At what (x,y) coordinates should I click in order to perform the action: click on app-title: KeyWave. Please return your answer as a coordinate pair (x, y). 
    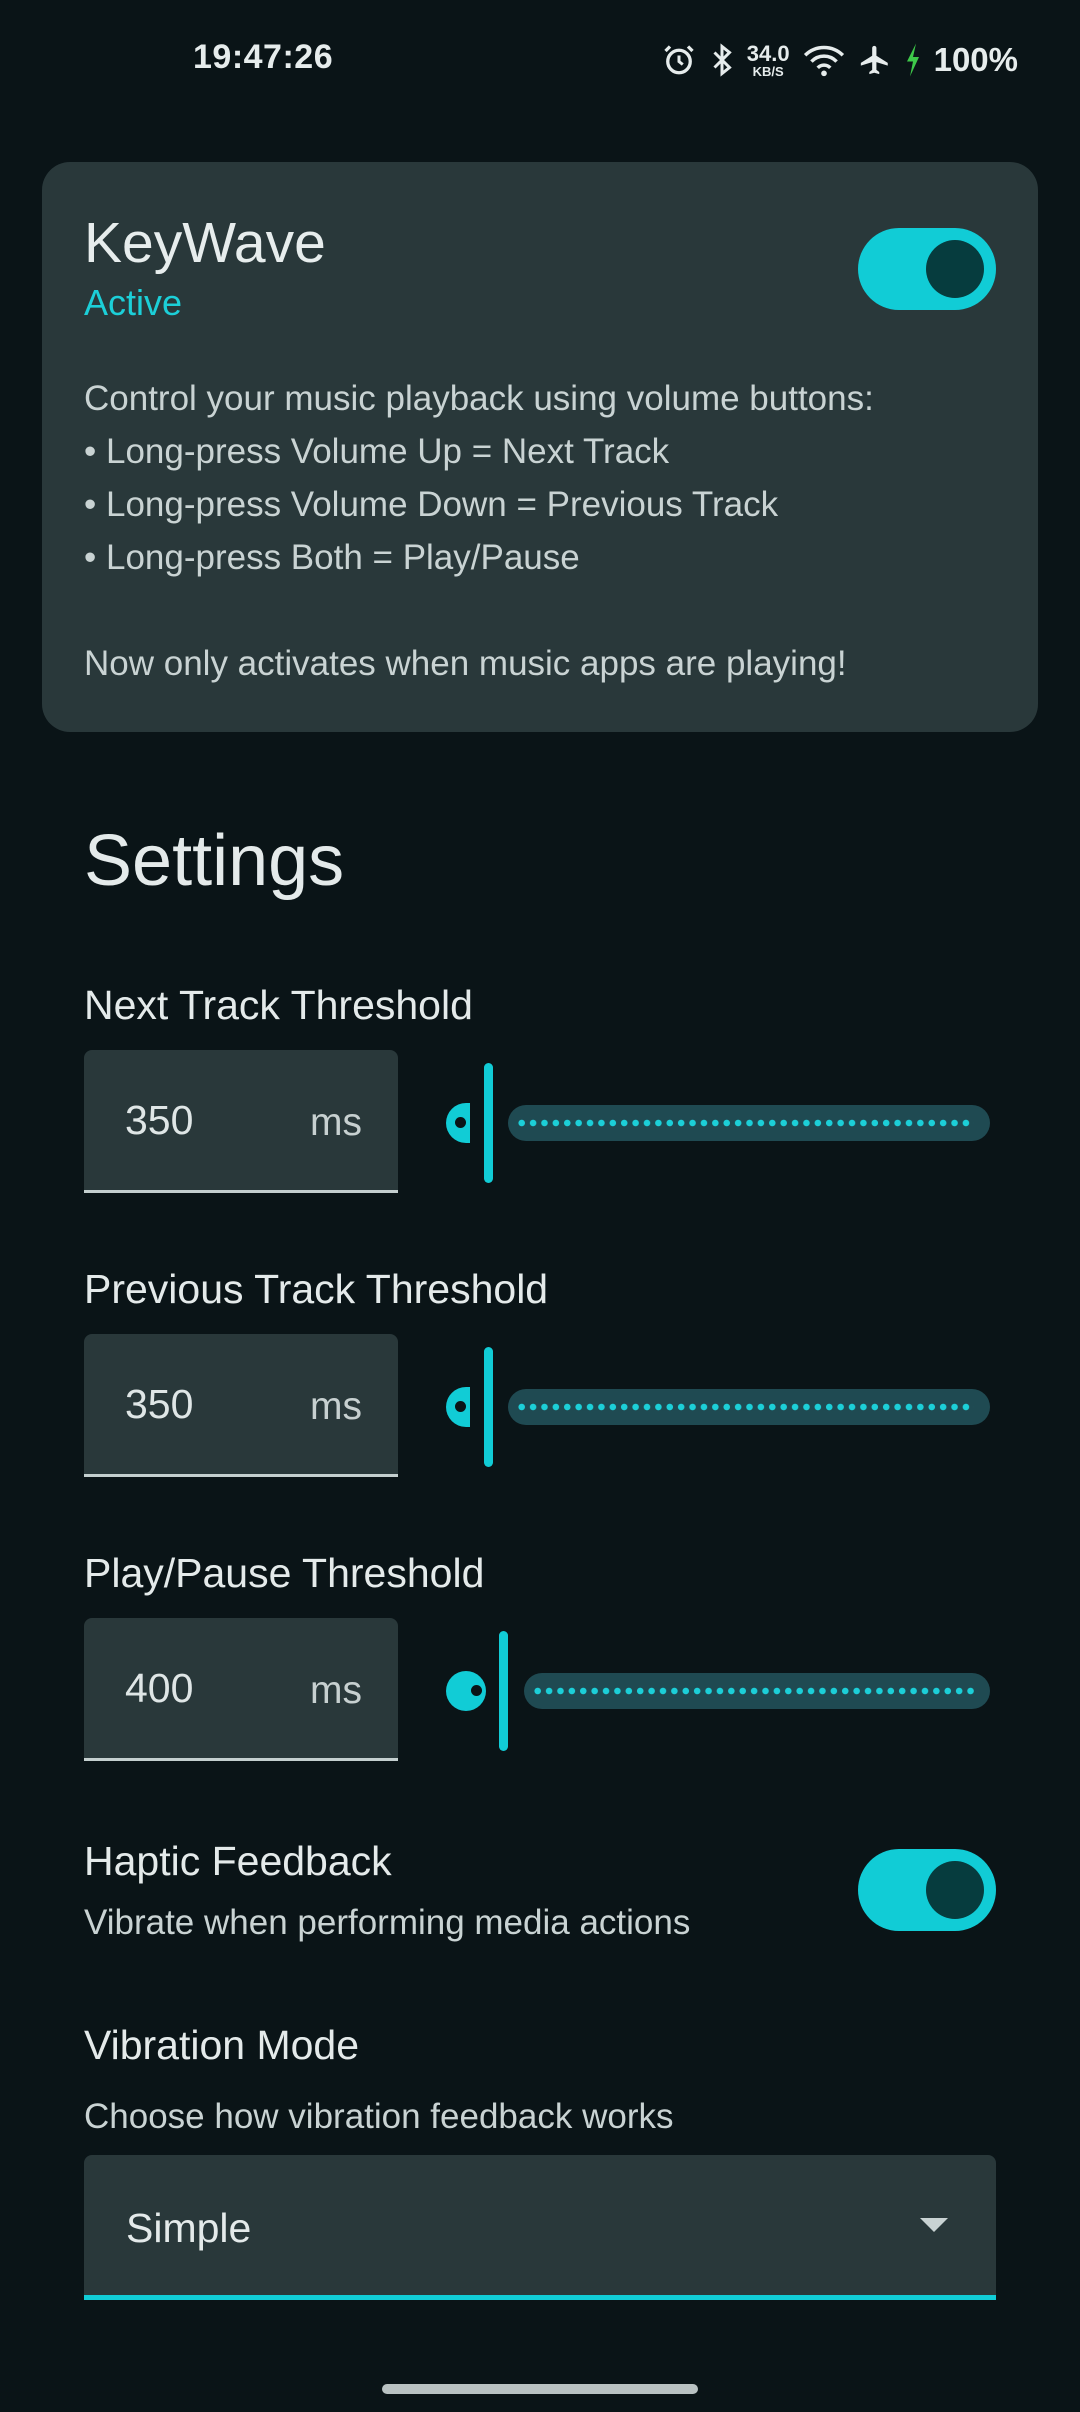
    Looking at the image, I should click on (205, 243).